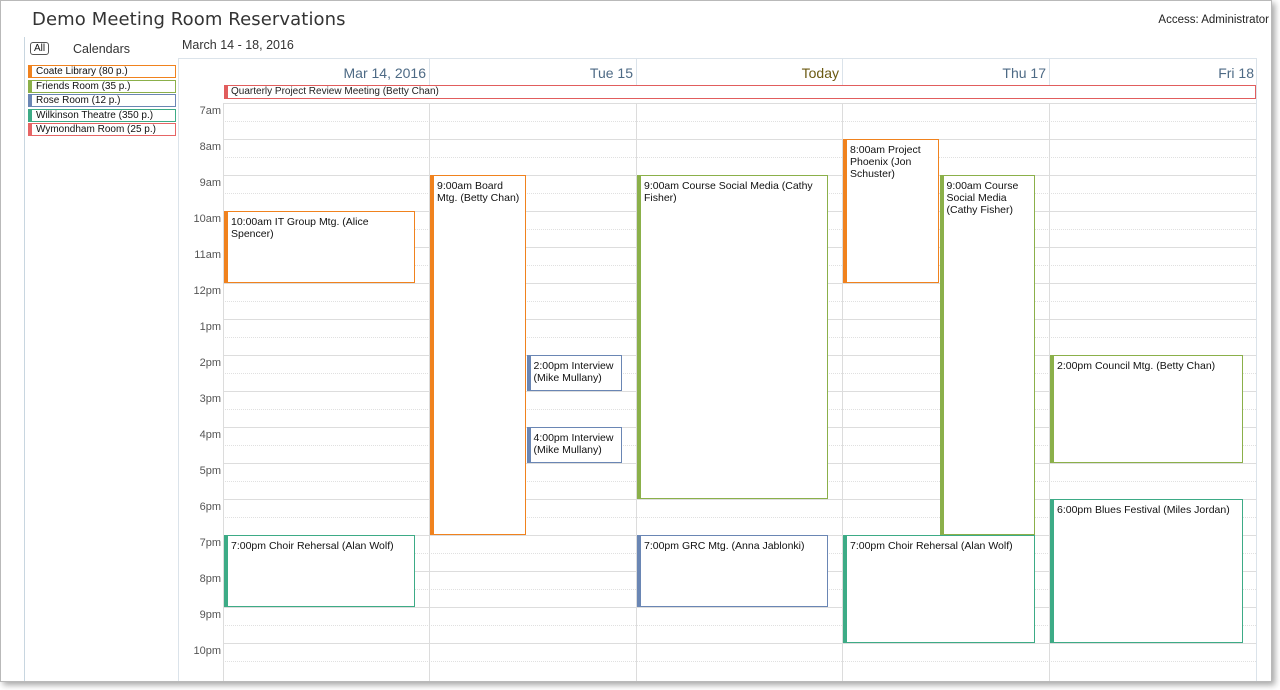 Image resolution: width=1280 pixels, height=690 pixels. Describe the element at coordinates (574, 445) in the screenshot. I see `calendar-event: 4:00pm Interview (Mike Mullany)` at that location.